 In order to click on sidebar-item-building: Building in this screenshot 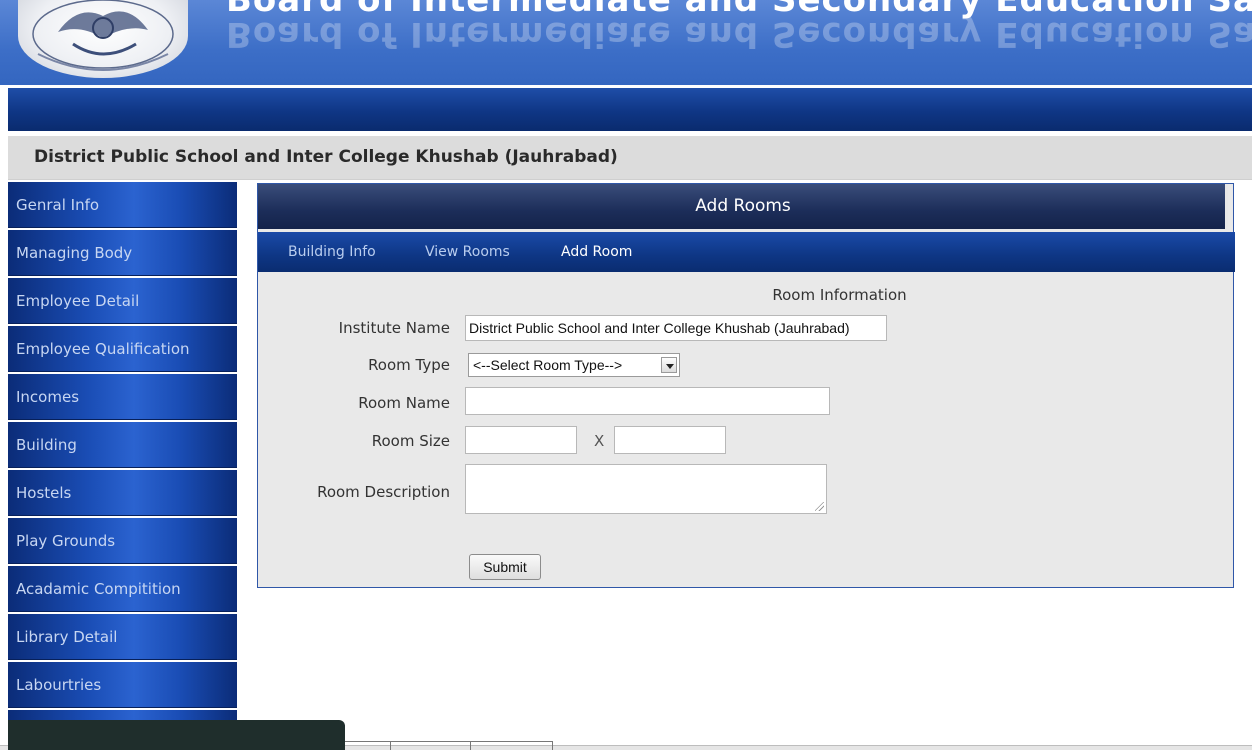, I will do `click(122, 445)`.